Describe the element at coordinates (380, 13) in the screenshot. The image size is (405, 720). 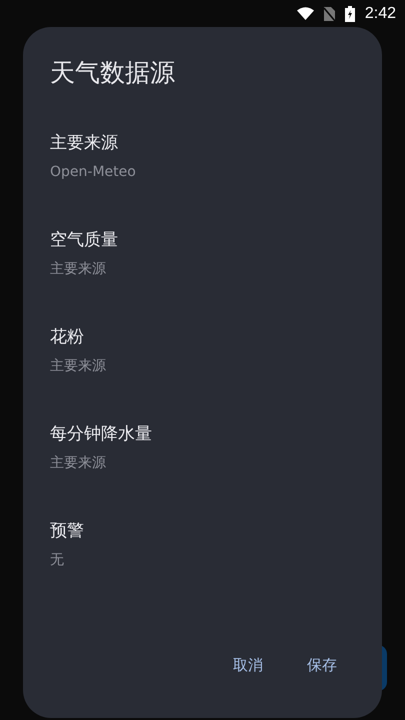
I see `clock-time: 2:42` at that location.